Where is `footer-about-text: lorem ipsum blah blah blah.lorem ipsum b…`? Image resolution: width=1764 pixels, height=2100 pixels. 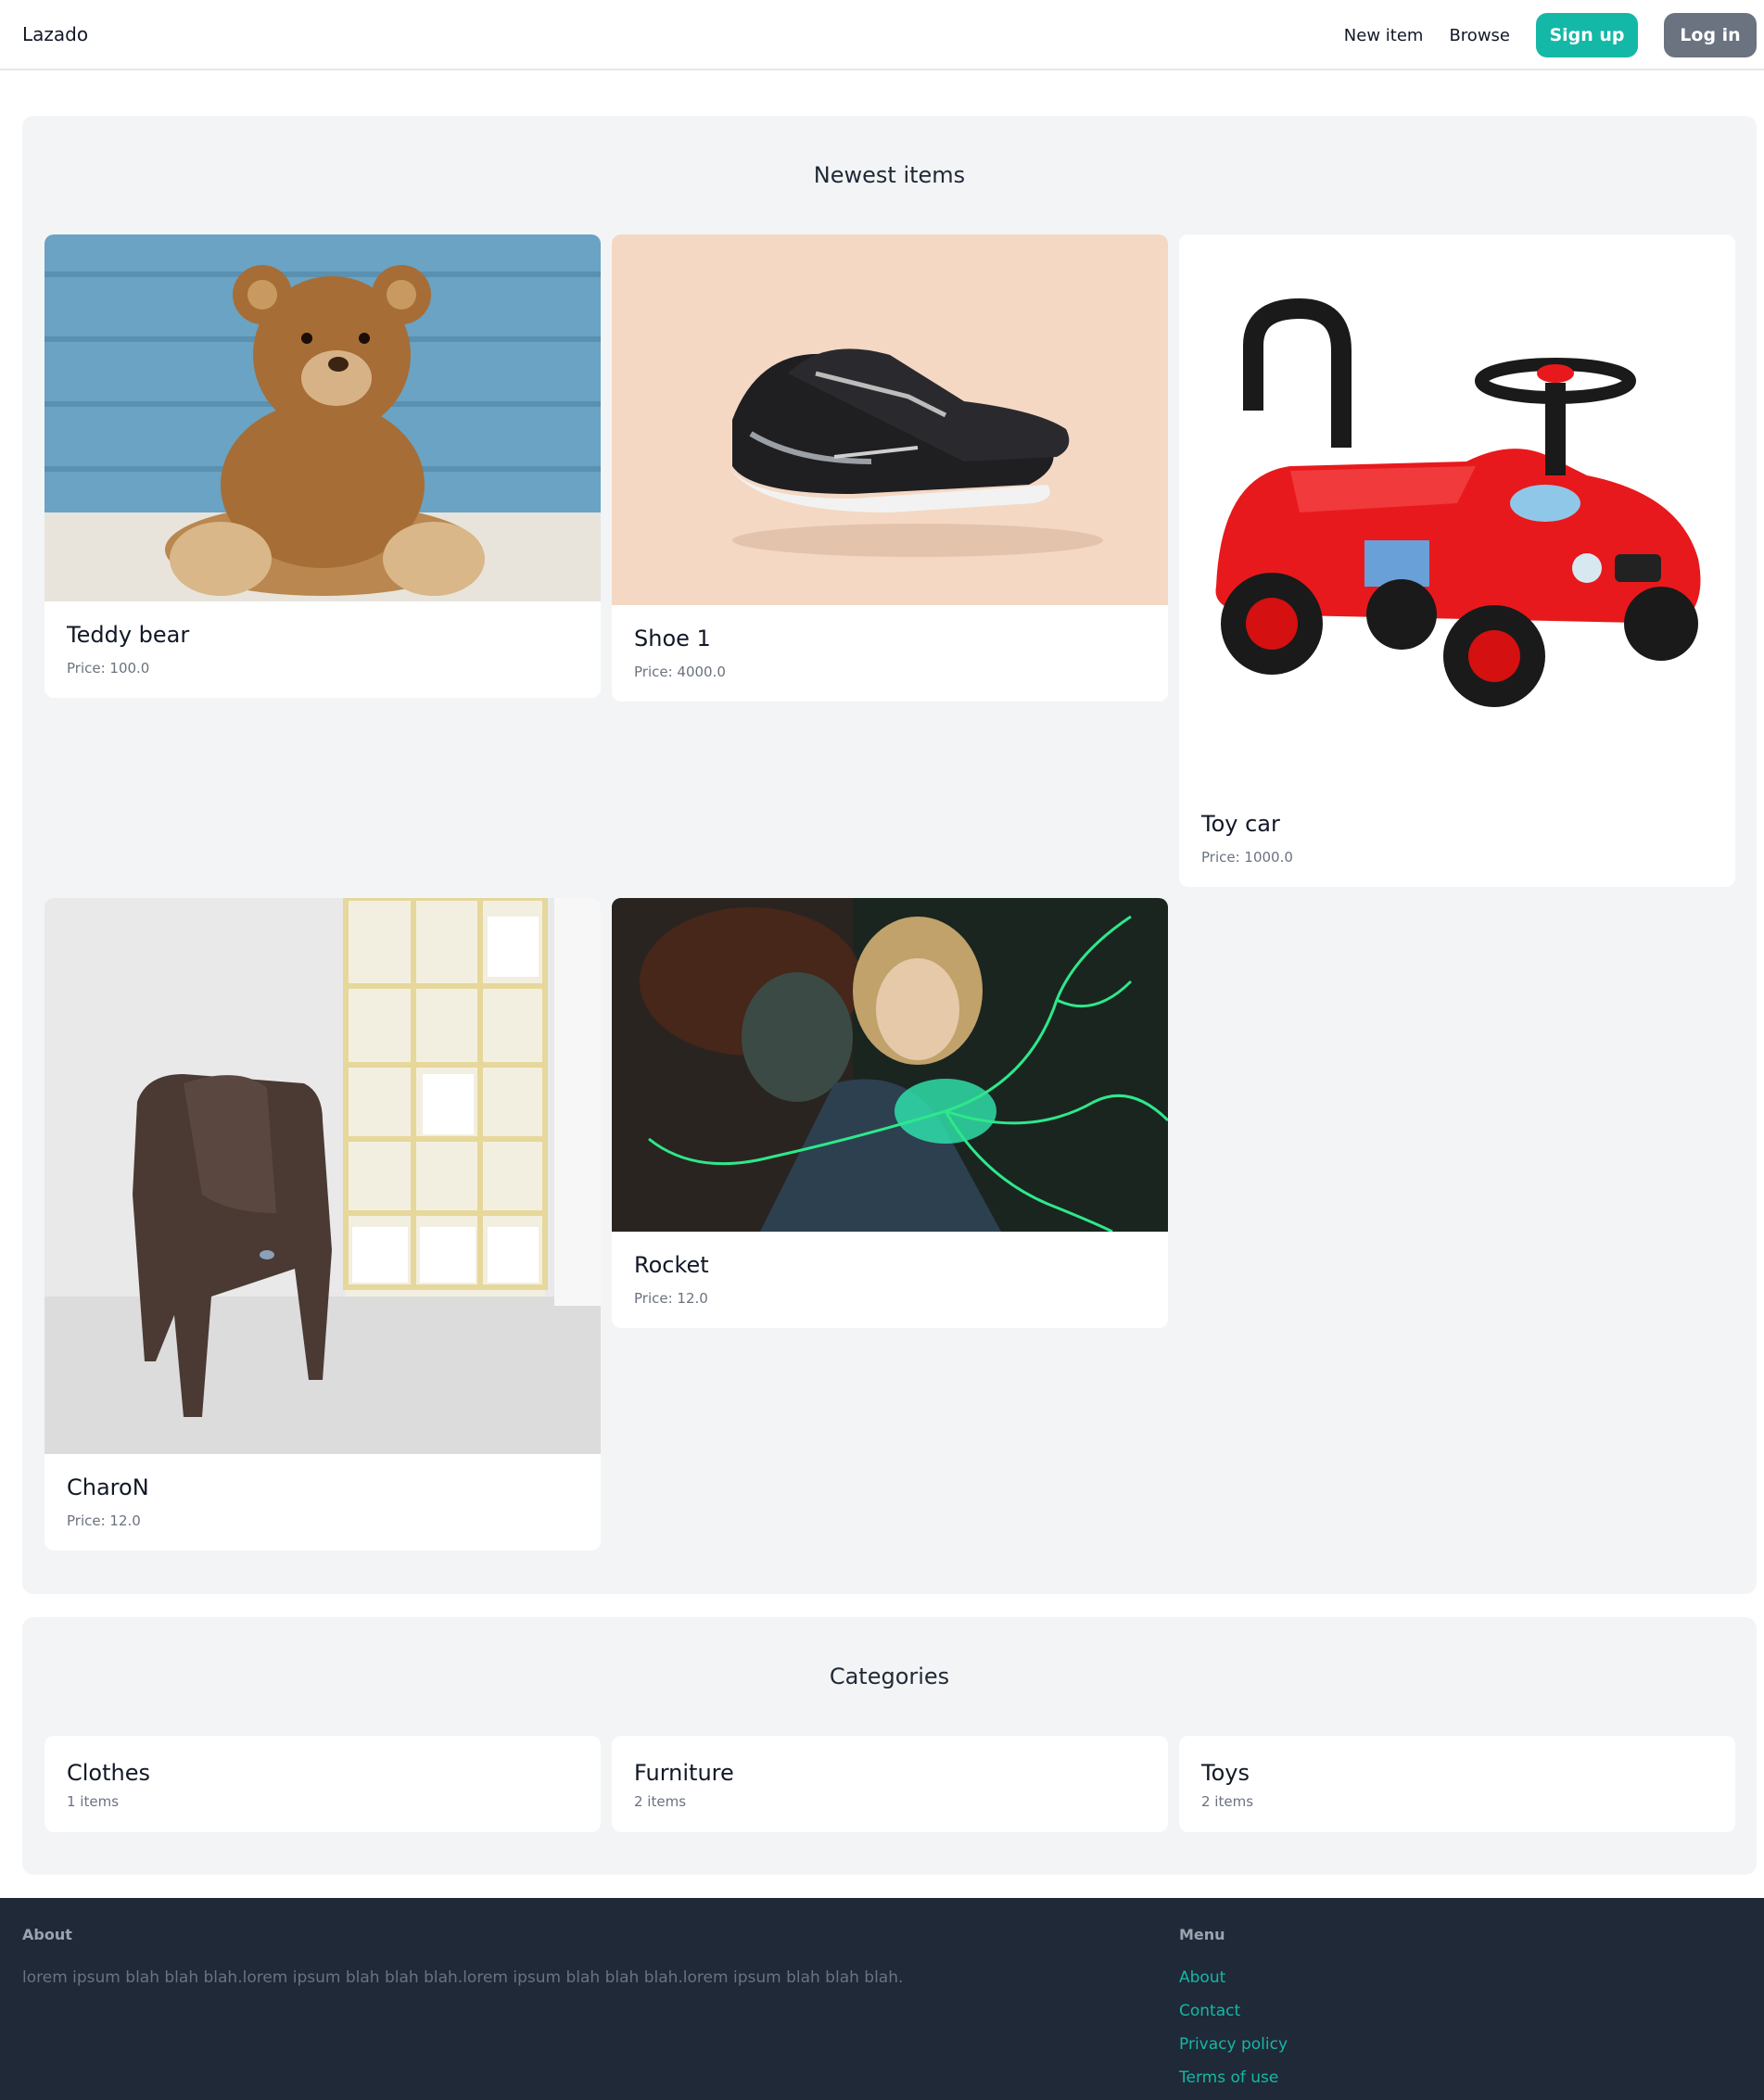
footer-about-text: lorem ipsum blah blah blah.lorem ipsum b… is located at coordinates (463, 1977).